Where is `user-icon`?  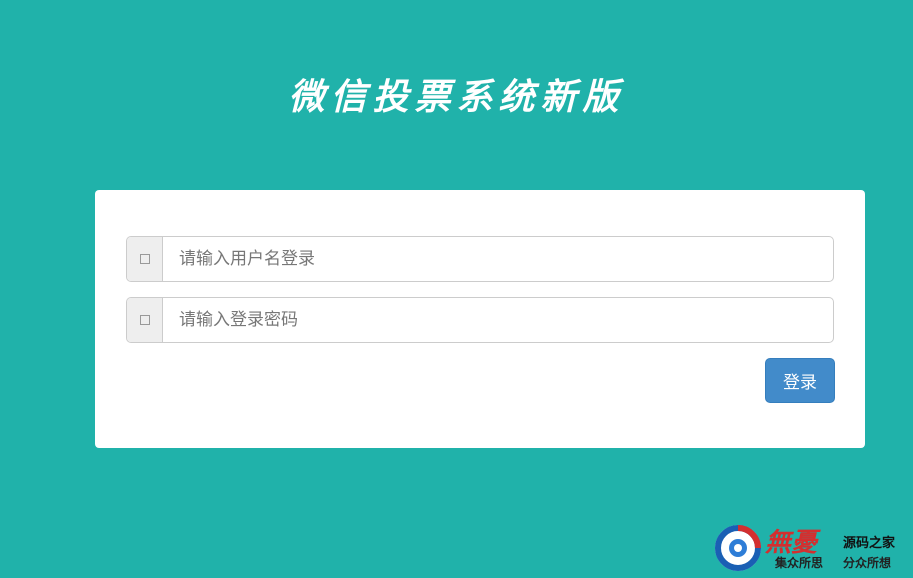
user-icon is located at coordinates (145, 259).